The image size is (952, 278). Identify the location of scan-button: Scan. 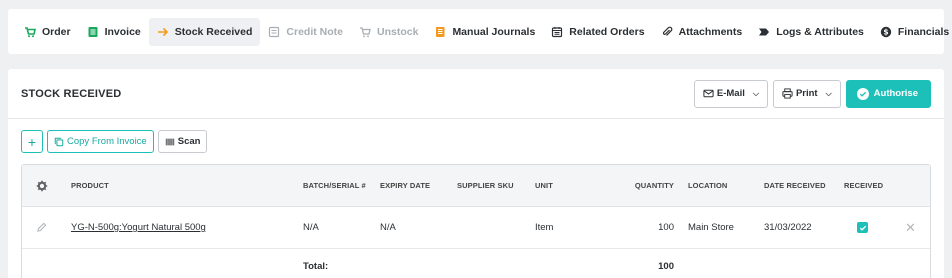
(182, 141).